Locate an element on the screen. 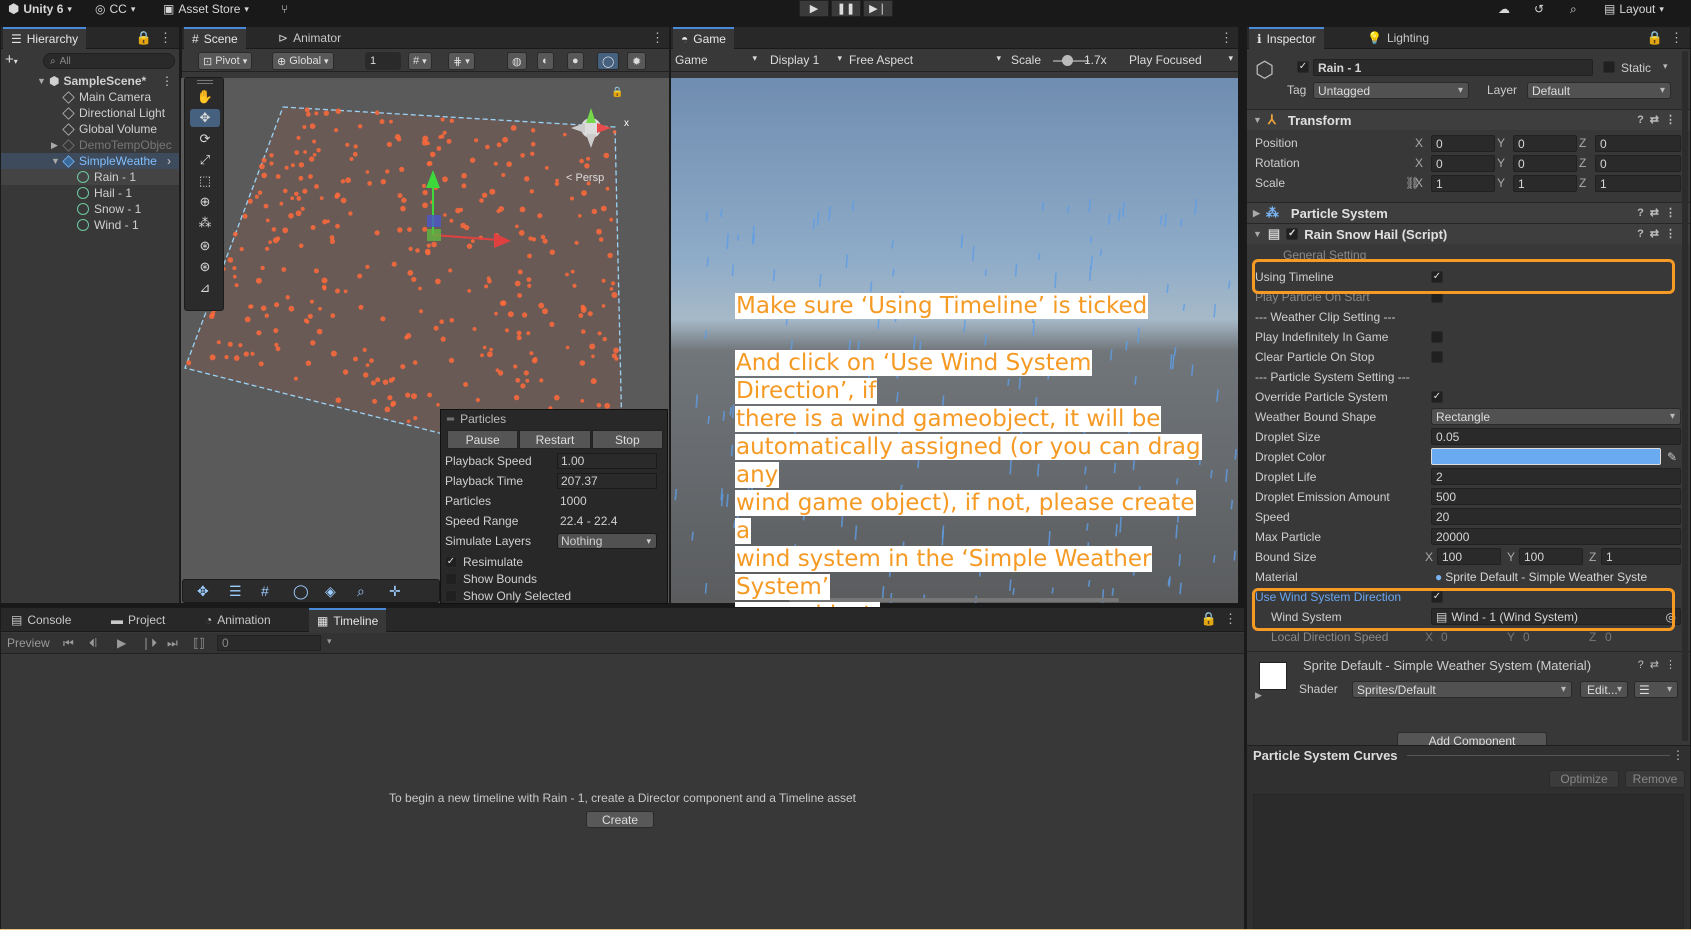  list-item: Main Camera is located at coordinates (90, 97).